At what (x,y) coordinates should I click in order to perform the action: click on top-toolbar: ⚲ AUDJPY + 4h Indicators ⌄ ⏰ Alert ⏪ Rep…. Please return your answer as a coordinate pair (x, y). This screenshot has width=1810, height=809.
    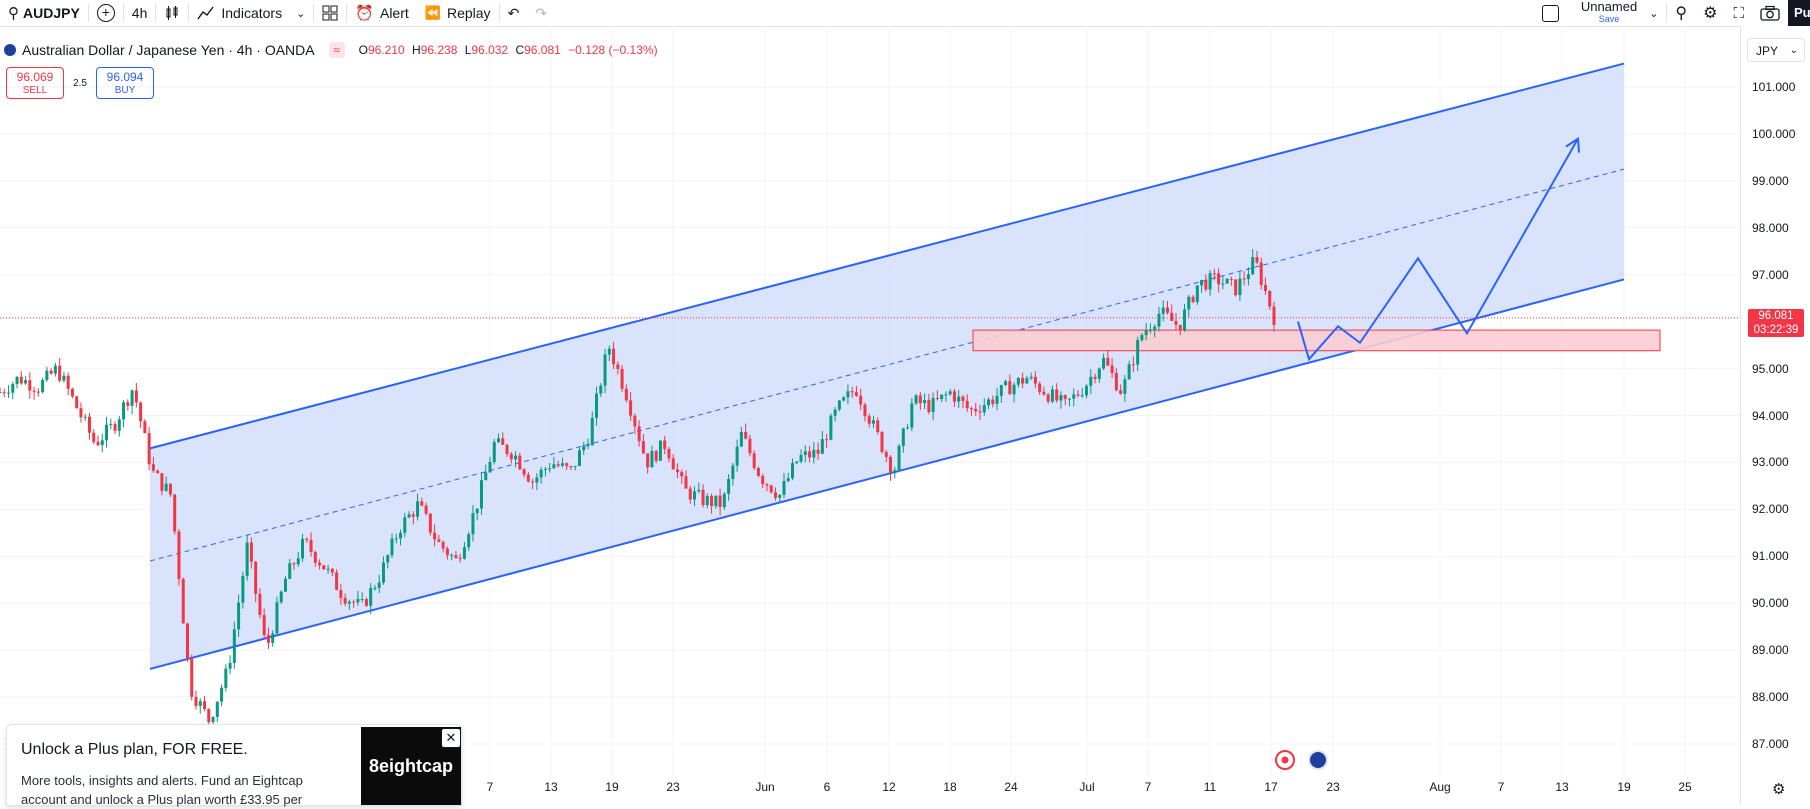
    Looking at the image, I should click on (905, 13).